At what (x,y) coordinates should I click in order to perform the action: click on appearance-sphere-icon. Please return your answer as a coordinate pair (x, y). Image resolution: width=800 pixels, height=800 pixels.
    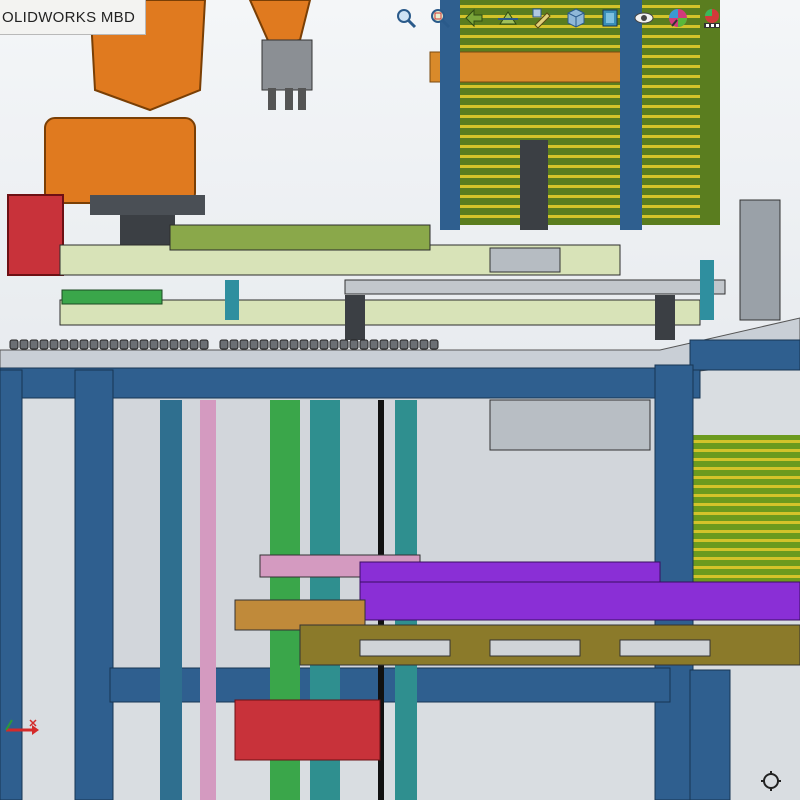
    Looking at the image, I should click on (678, 18).